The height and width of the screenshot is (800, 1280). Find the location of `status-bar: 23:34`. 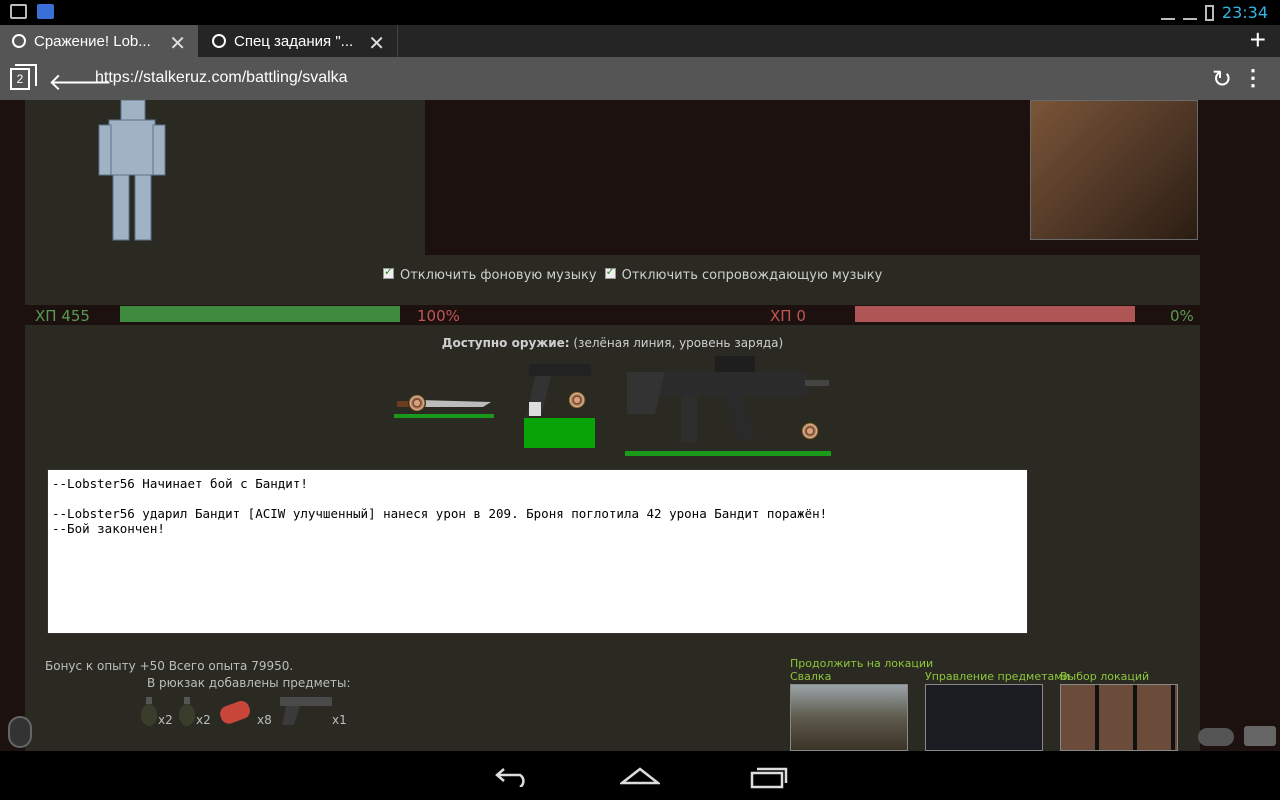

status-bar: 23:34 is located at coordinates (640, 12).